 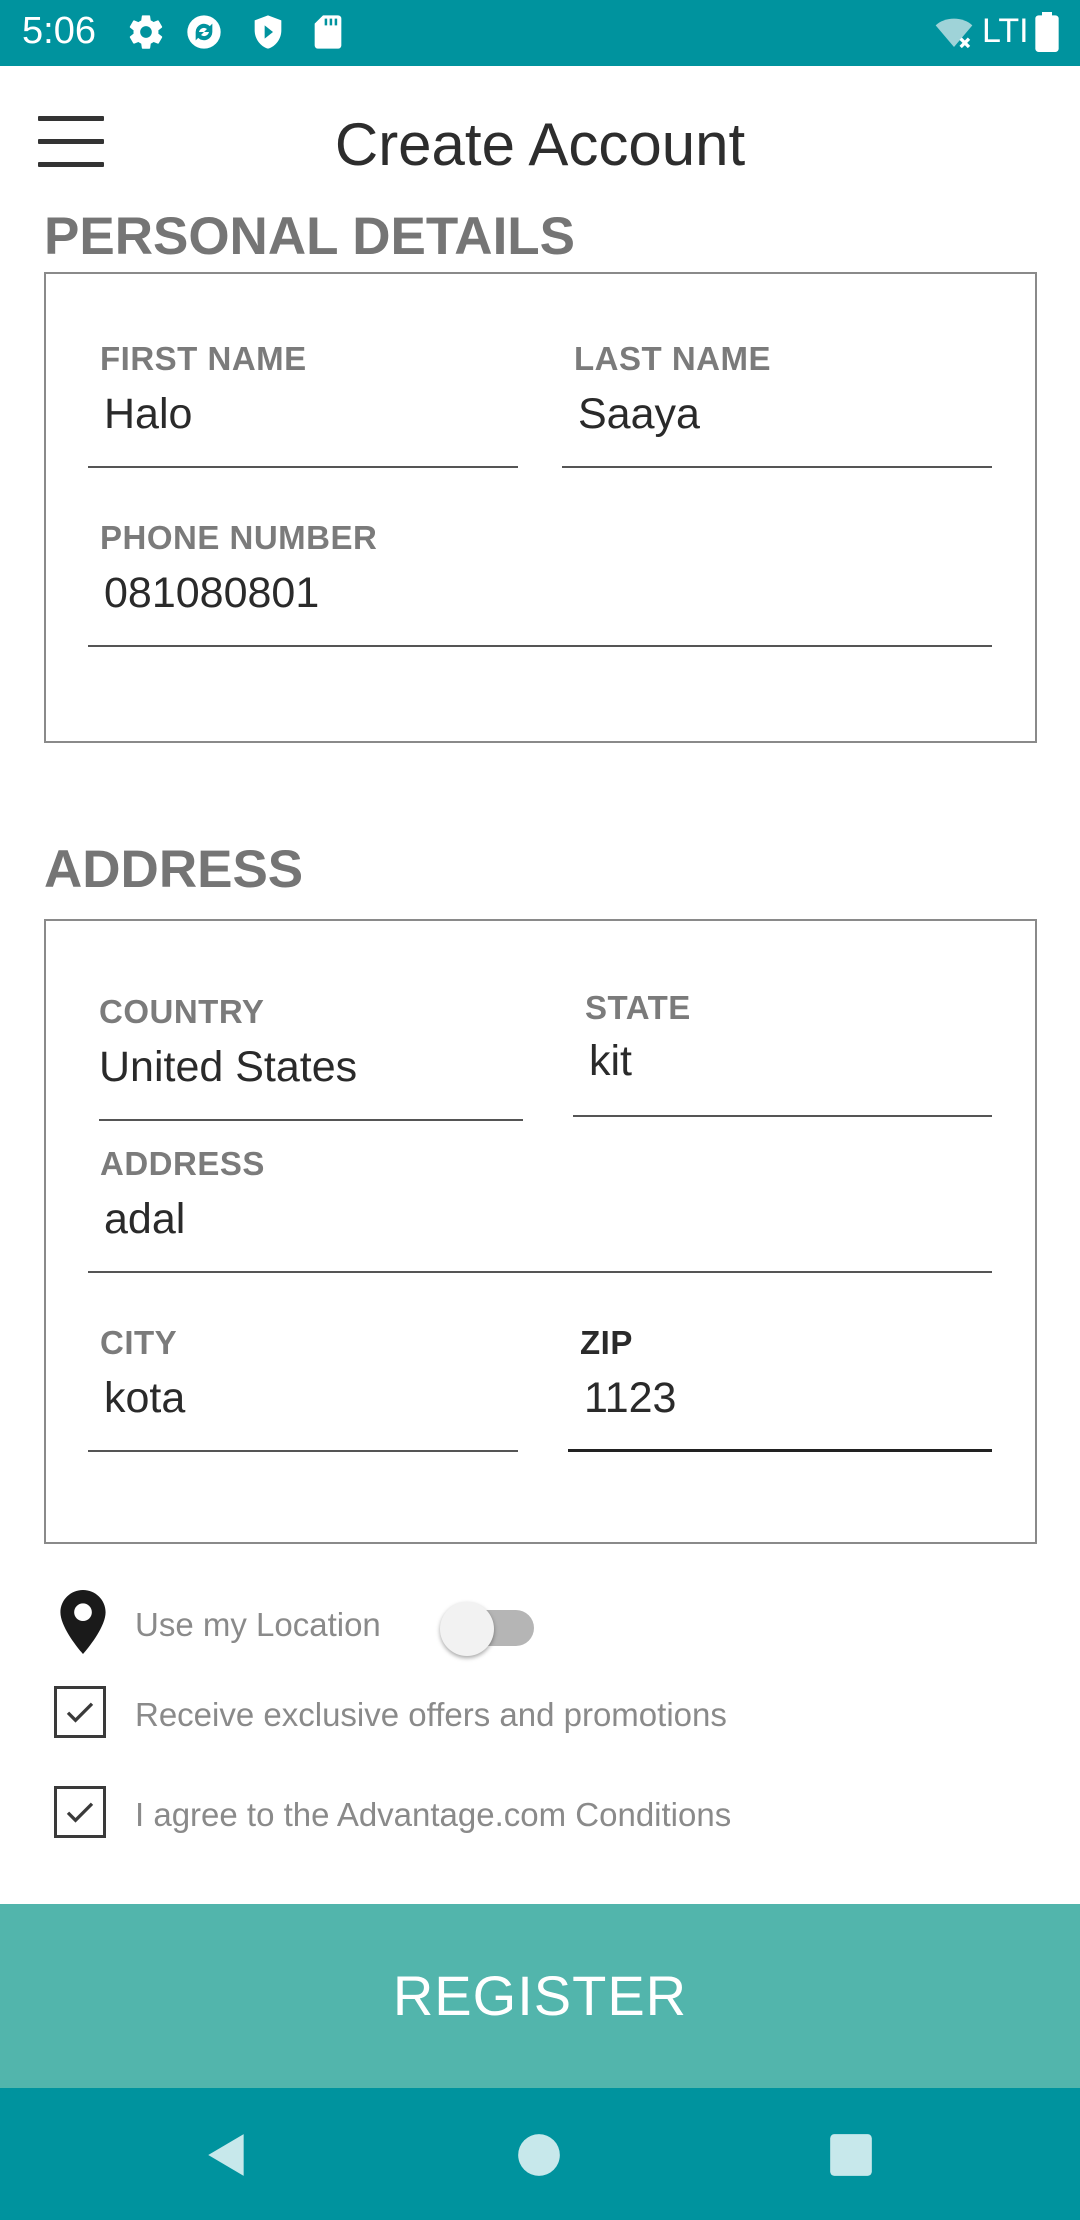 I want to click on page-title: Create Account, so click(x=540, y=144).